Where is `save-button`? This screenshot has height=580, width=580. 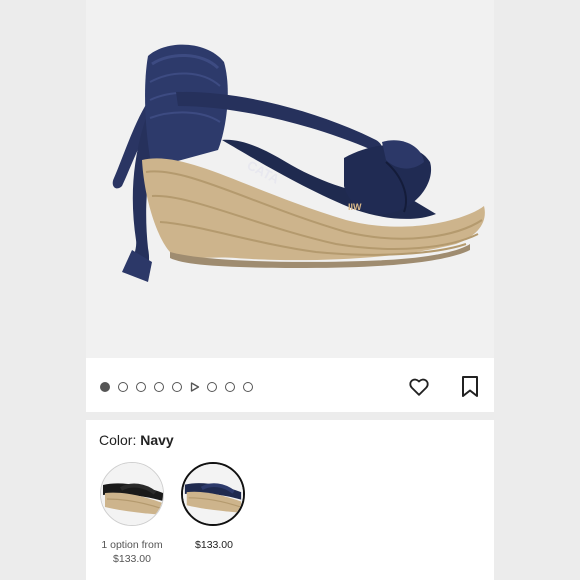
save-button is located at coordinates (470, 387).